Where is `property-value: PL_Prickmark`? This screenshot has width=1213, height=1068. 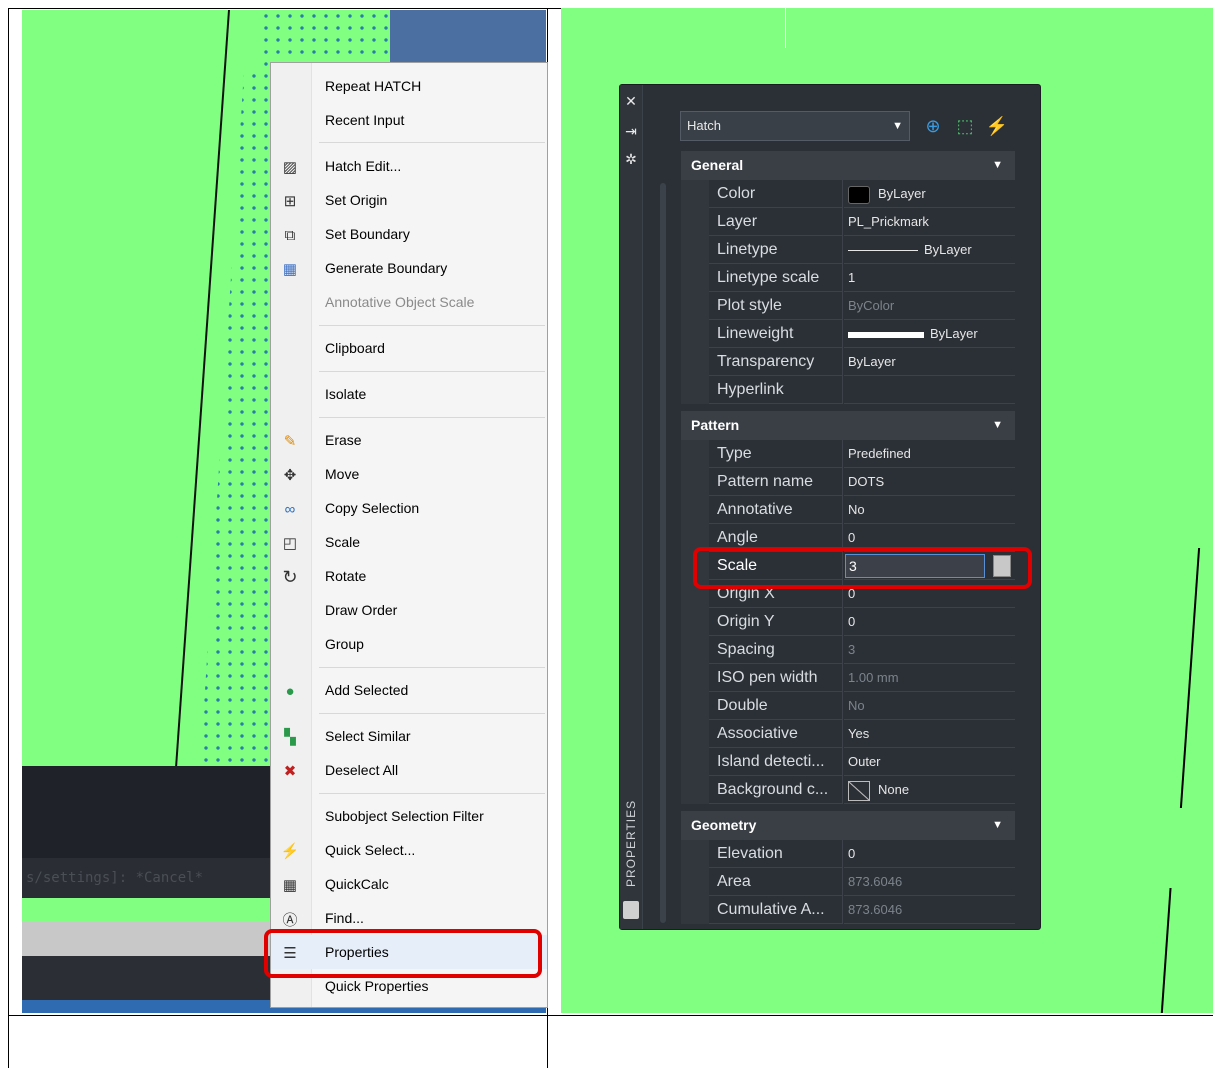
property-value: PL_Prickmark is located at coordinates (929, 222).